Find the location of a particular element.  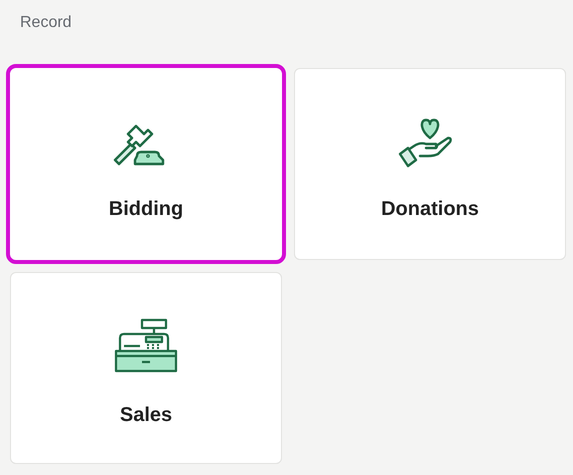

cash-register-icon is located at coordinates (146, 346).